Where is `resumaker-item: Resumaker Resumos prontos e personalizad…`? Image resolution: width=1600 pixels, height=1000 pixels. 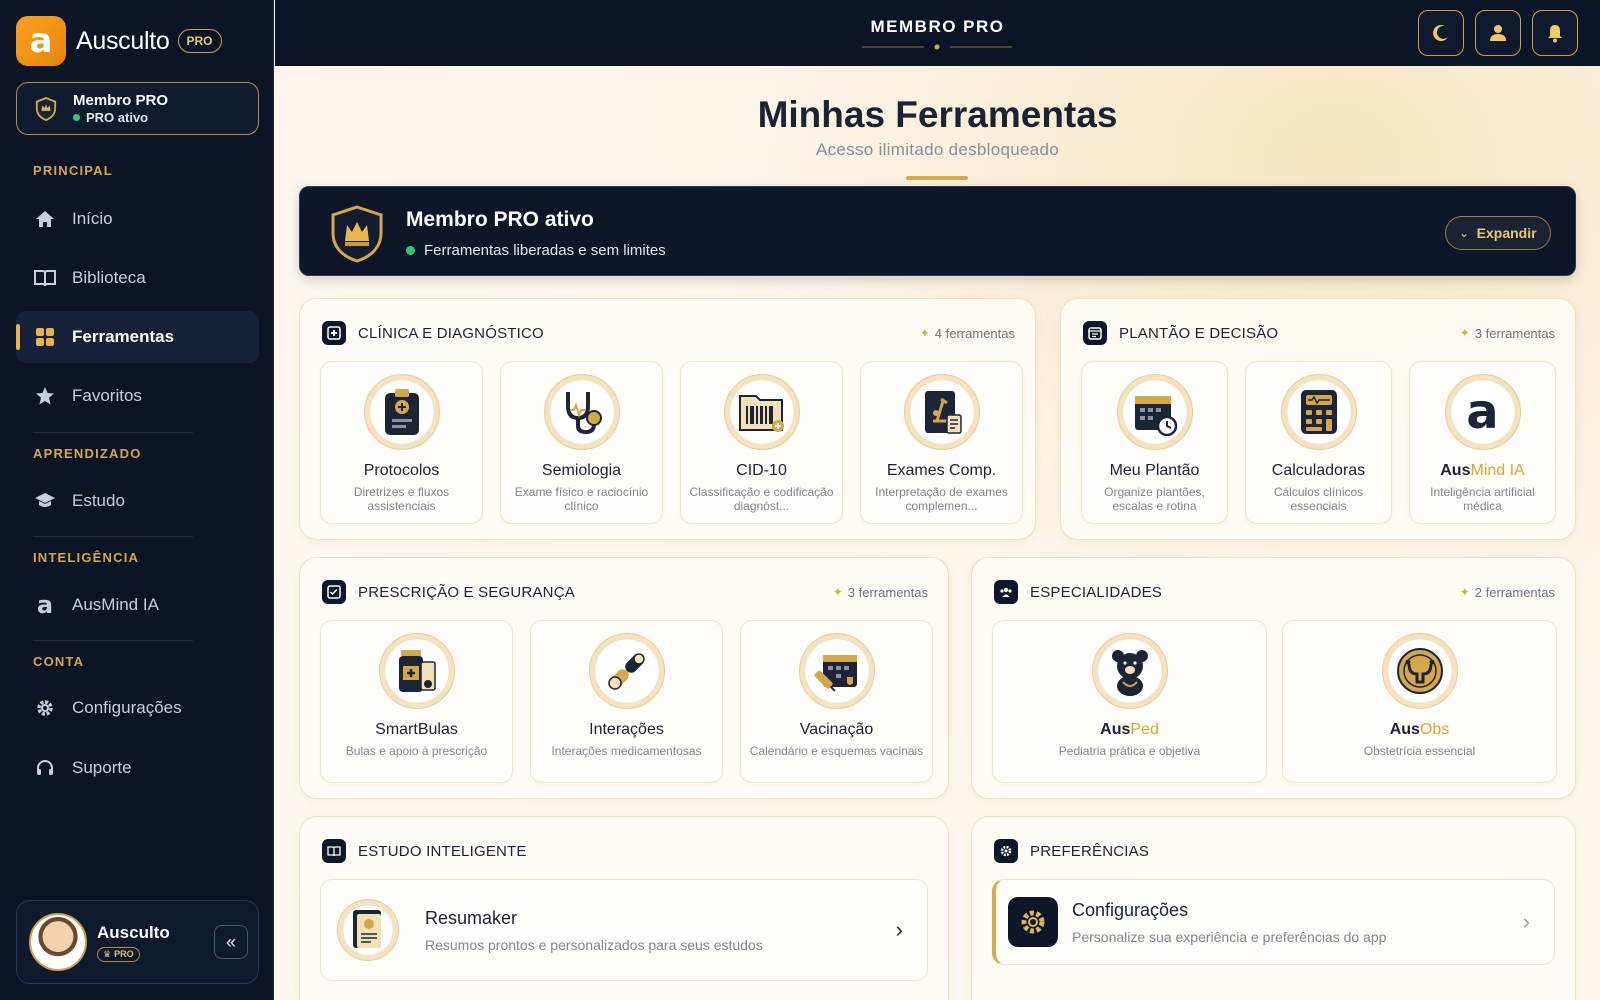 resumaker-item: Resumaker Resumos prontos e personalizad… is located at coordinates (624, 930).